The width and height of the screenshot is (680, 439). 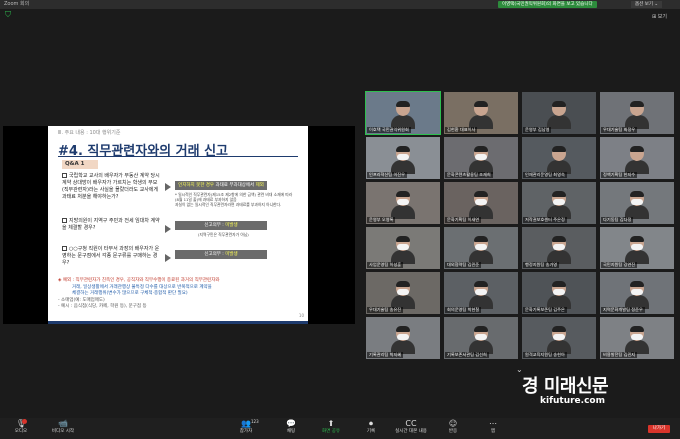 I want to click on participant-tile: 인프라혁신팀 이진우, so click(x=403, y=158).